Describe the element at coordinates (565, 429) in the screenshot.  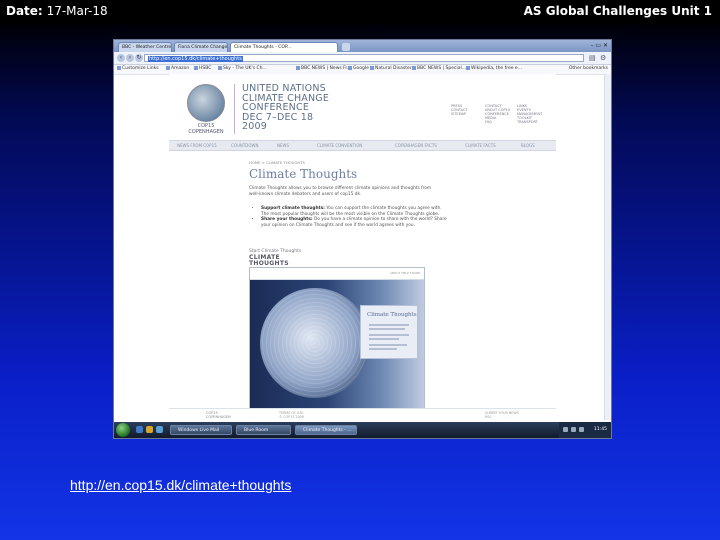
I see `network-icon` at that location.